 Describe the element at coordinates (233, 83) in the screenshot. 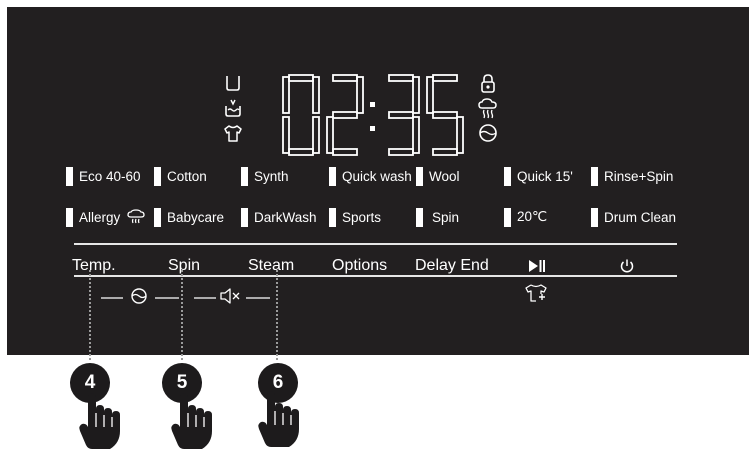

I see `detergent-tray-icon` at that location.